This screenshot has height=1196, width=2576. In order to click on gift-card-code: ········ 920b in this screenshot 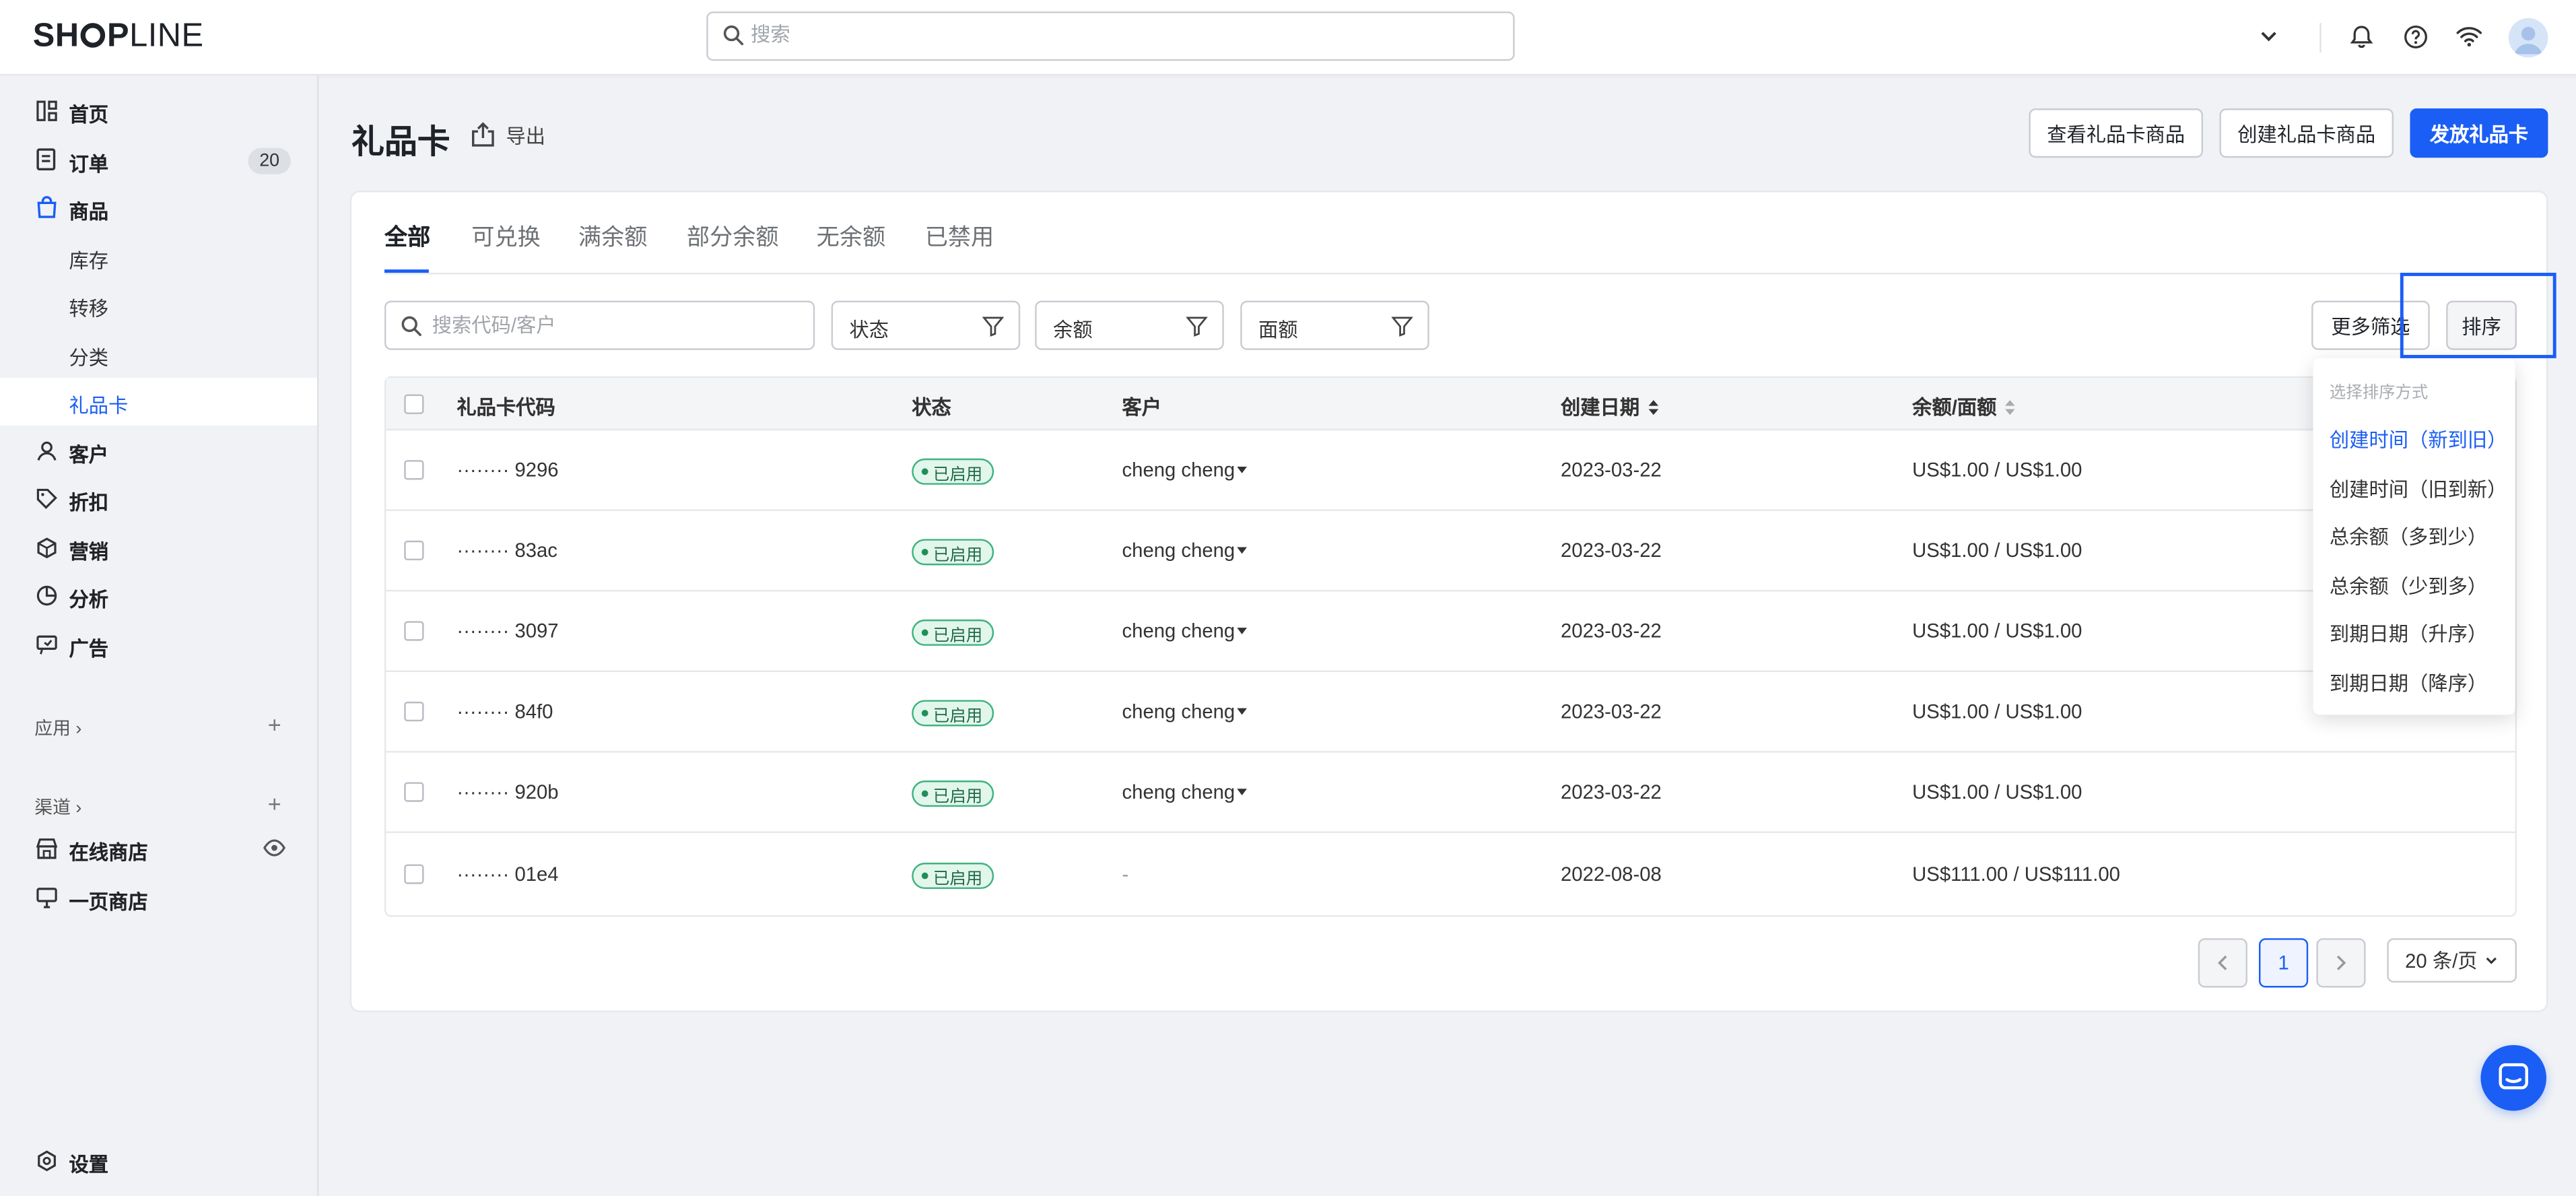, I will do `click(507, 791)`.